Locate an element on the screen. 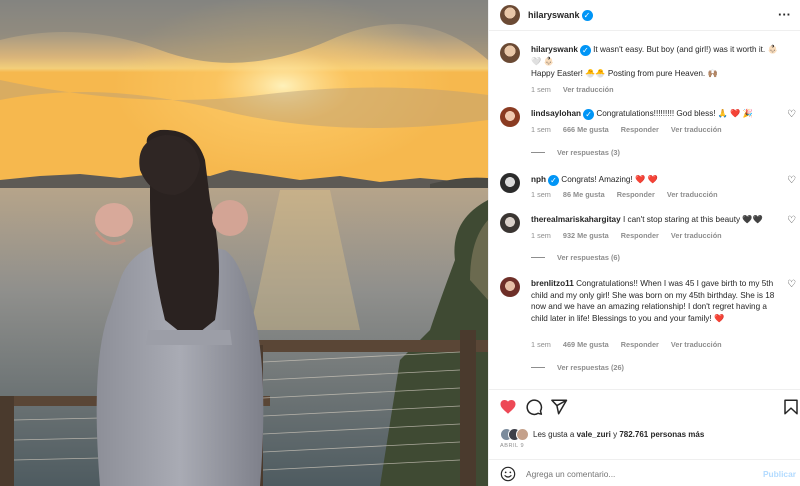 This screenshot has width=800, height=486. add-comment-bar: Publicar is located at coordinates (644, 472).